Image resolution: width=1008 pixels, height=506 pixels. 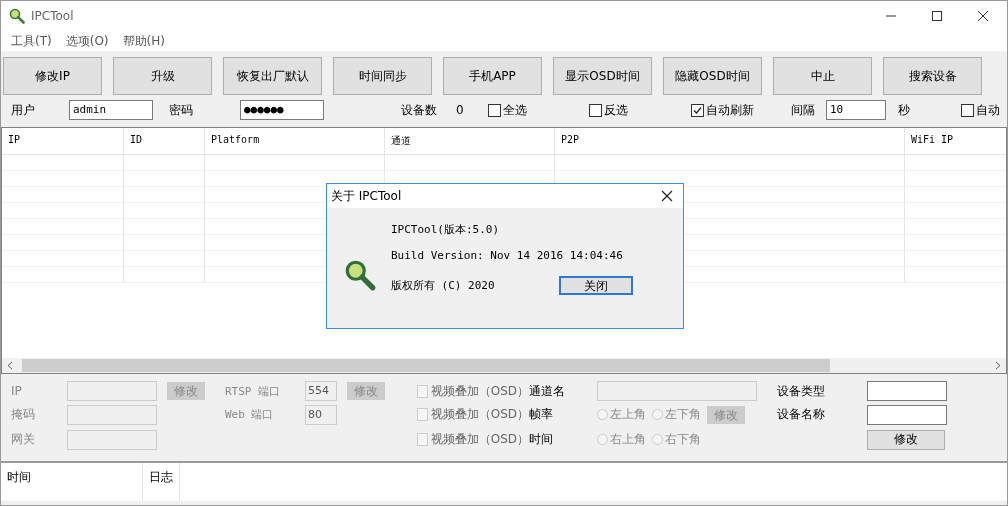 What do you see at coordinates (801, 391) in the screenshot?
I see `device-type-label: 设备类型` at bounding box center [801, 391].